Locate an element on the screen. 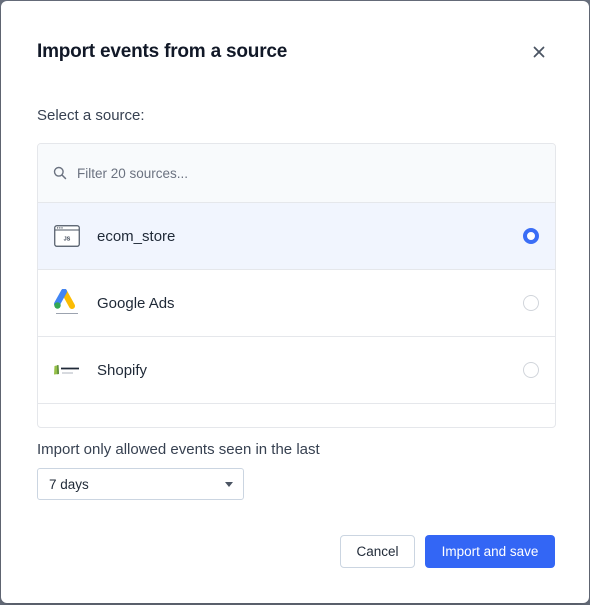 The height and width of the screenshot is (605, 590). source-filter-input is located at coordinates (277, 173).